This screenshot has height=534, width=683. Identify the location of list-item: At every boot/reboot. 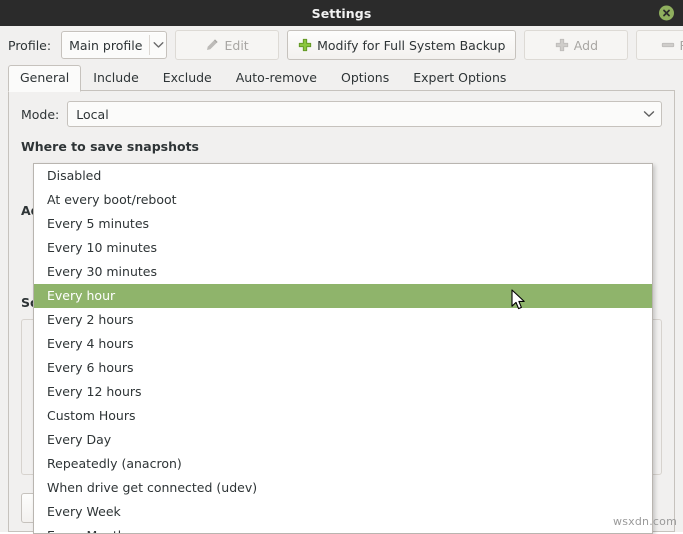
(343, 200).